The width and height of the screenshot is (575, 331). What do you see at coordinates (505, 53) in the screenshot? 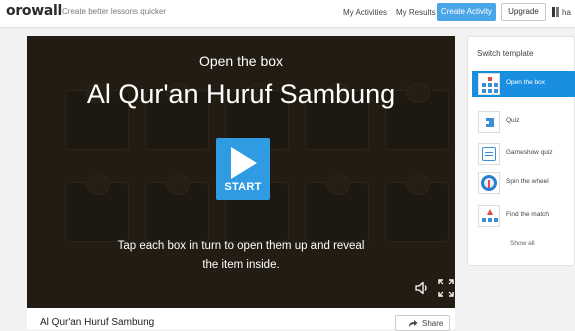
I see `switch-template-heading: Switch template` at bounding box center [505, 53].